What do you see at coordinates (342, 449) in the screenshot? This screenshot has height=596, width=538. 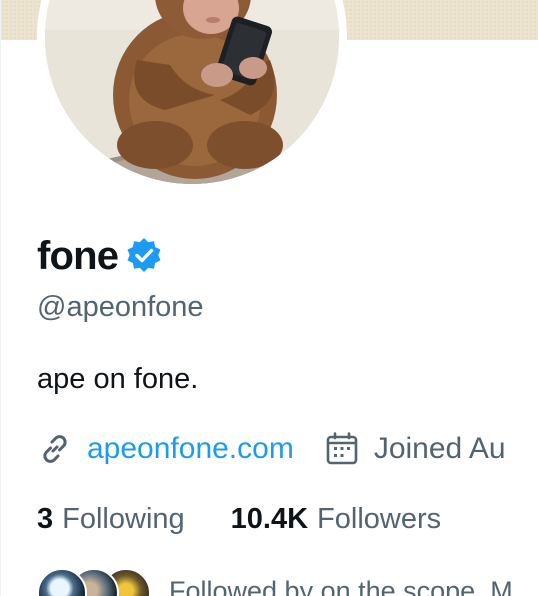 I see `calendar-icon` at bounding box center [342, 449].